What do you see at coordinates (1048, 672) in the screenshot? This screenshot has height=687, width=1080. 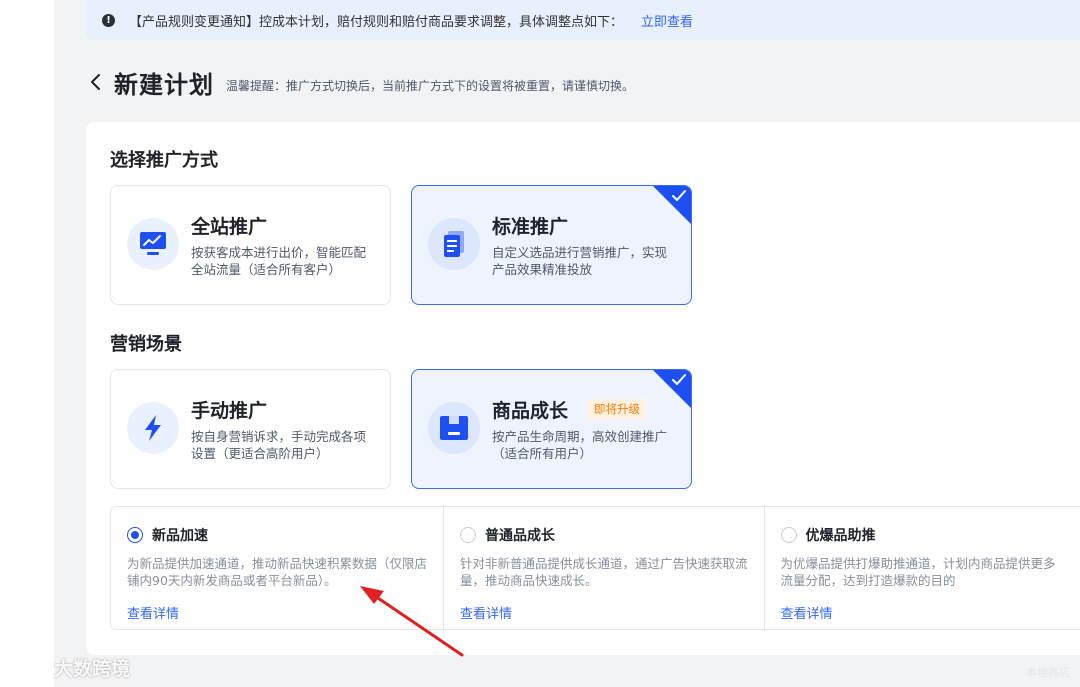 I see `footer-faint-text: 本地商店` at bounding box center [1048, 672].